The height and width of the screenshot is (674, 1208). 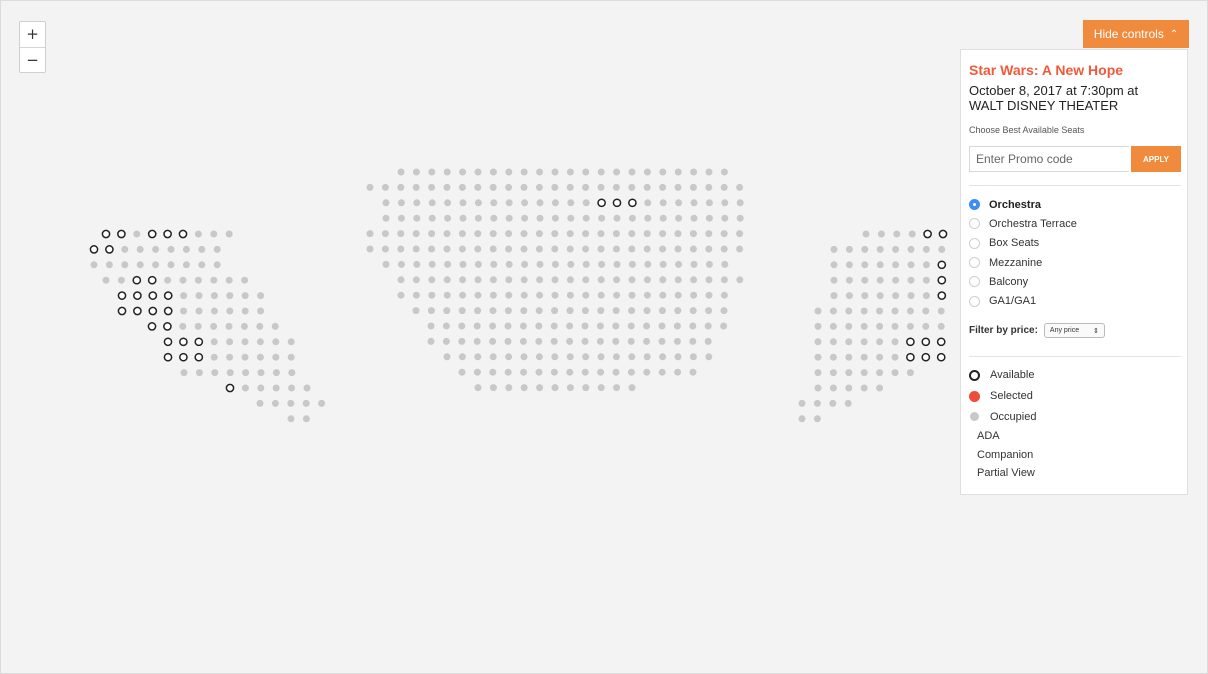 I want to click on section-option-mezzanine: Mezzanine, so click(x=1023, y=262).